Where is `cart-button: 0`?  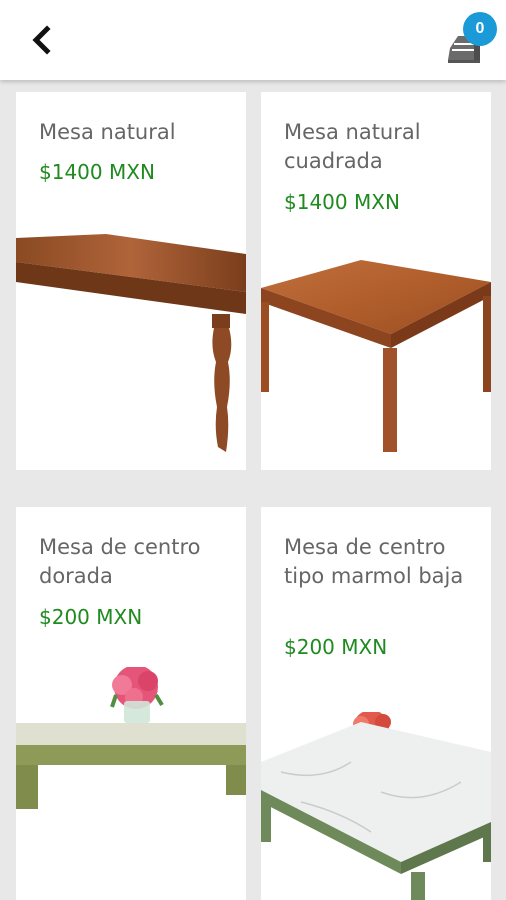
cart-button: 0 is located at coordinates (468, 41).